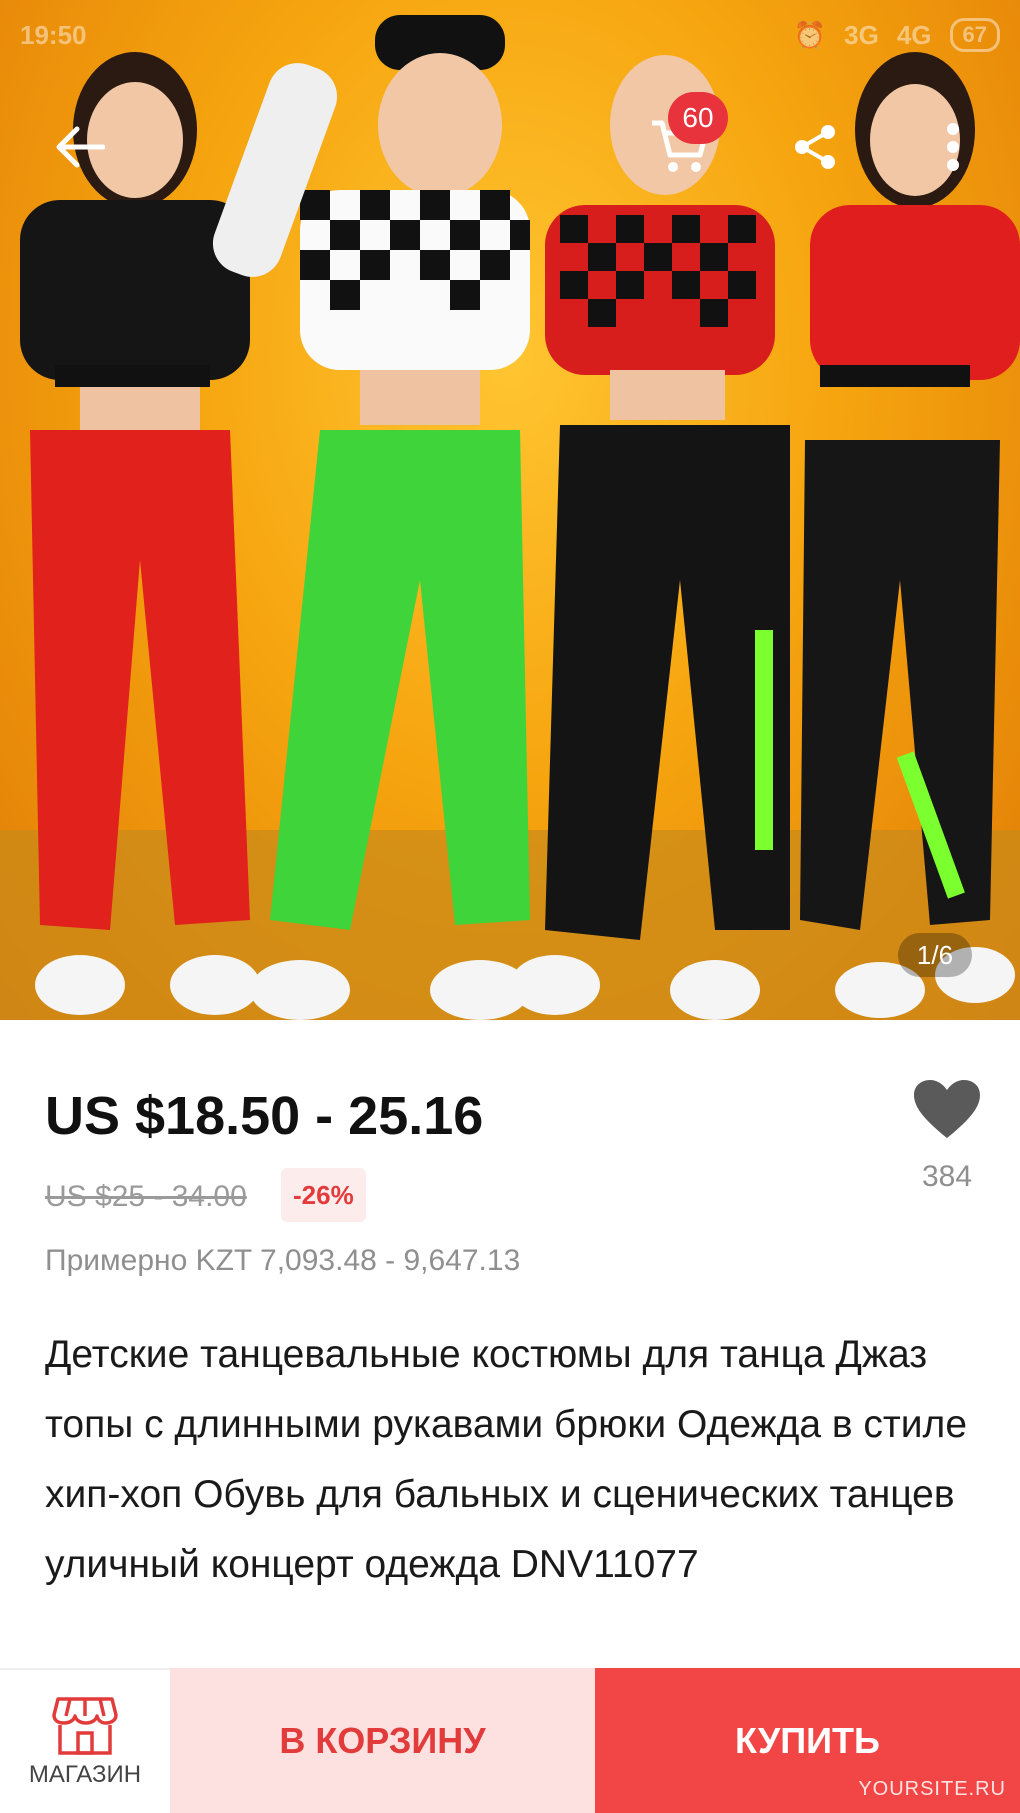 The width and height of the screenshot is (1020, 1813). I want to click on share-button, so click(815, 147).